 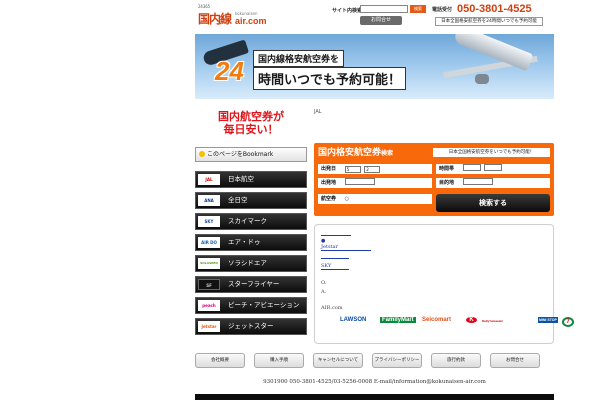 What do you see at coordinates (352, 169) in the screenshot?
I see `departure-month-select: 5` at bounding box center [352, 169].